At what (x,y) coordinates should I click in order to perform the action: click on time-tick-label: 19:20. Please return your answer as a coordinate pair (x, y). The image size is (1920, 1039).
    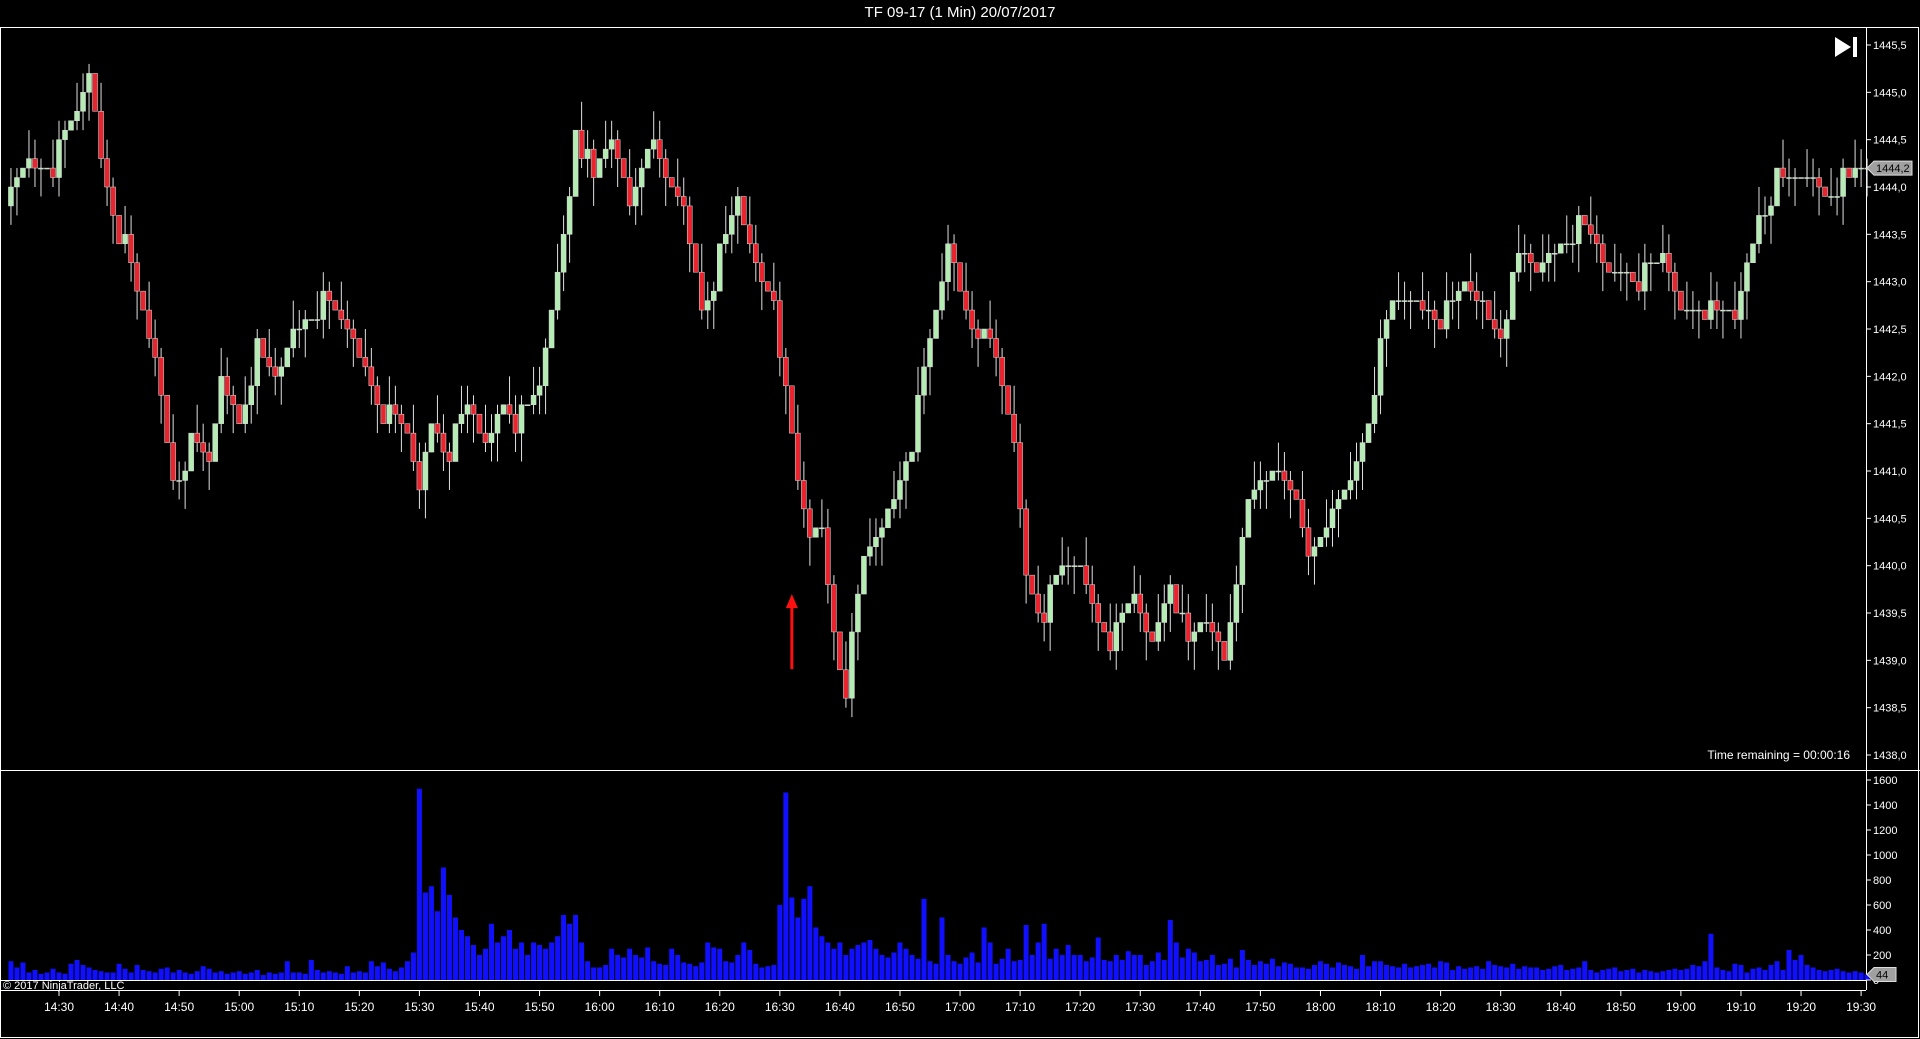
    Looking at the image, I should click on (1801, 1007).